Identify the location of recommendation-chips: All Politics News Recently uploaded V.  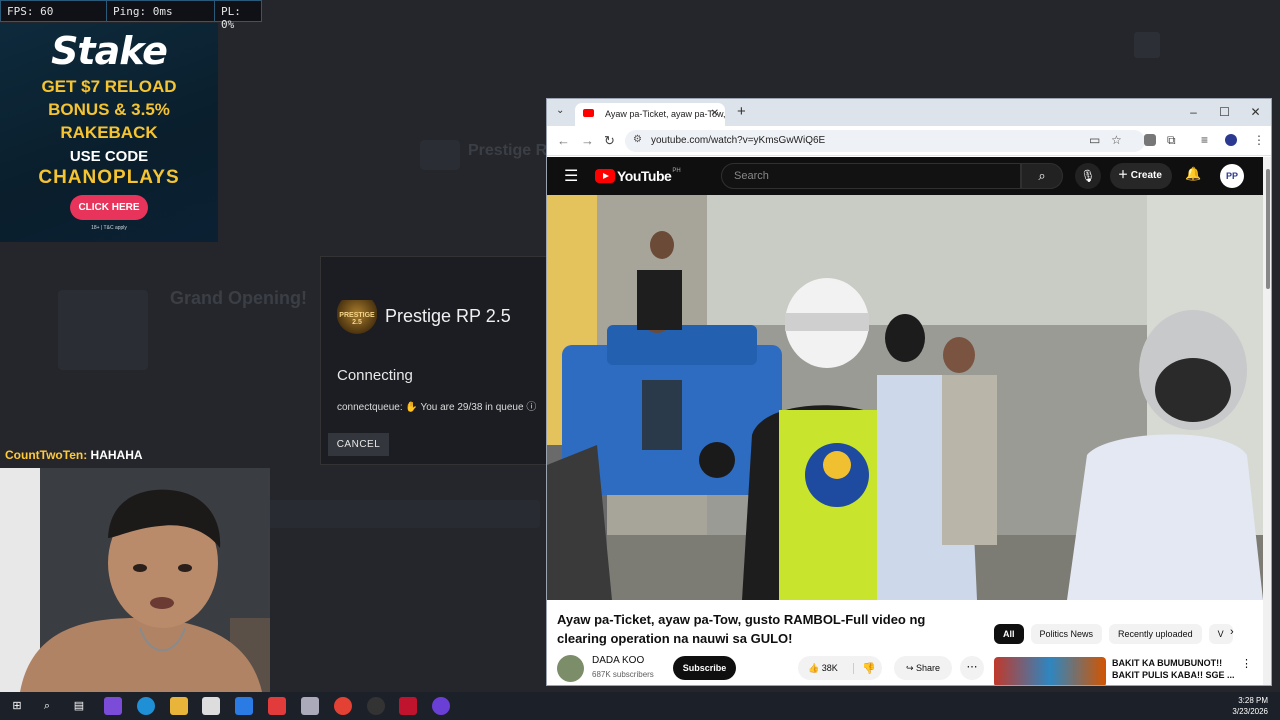
(1113, 634).